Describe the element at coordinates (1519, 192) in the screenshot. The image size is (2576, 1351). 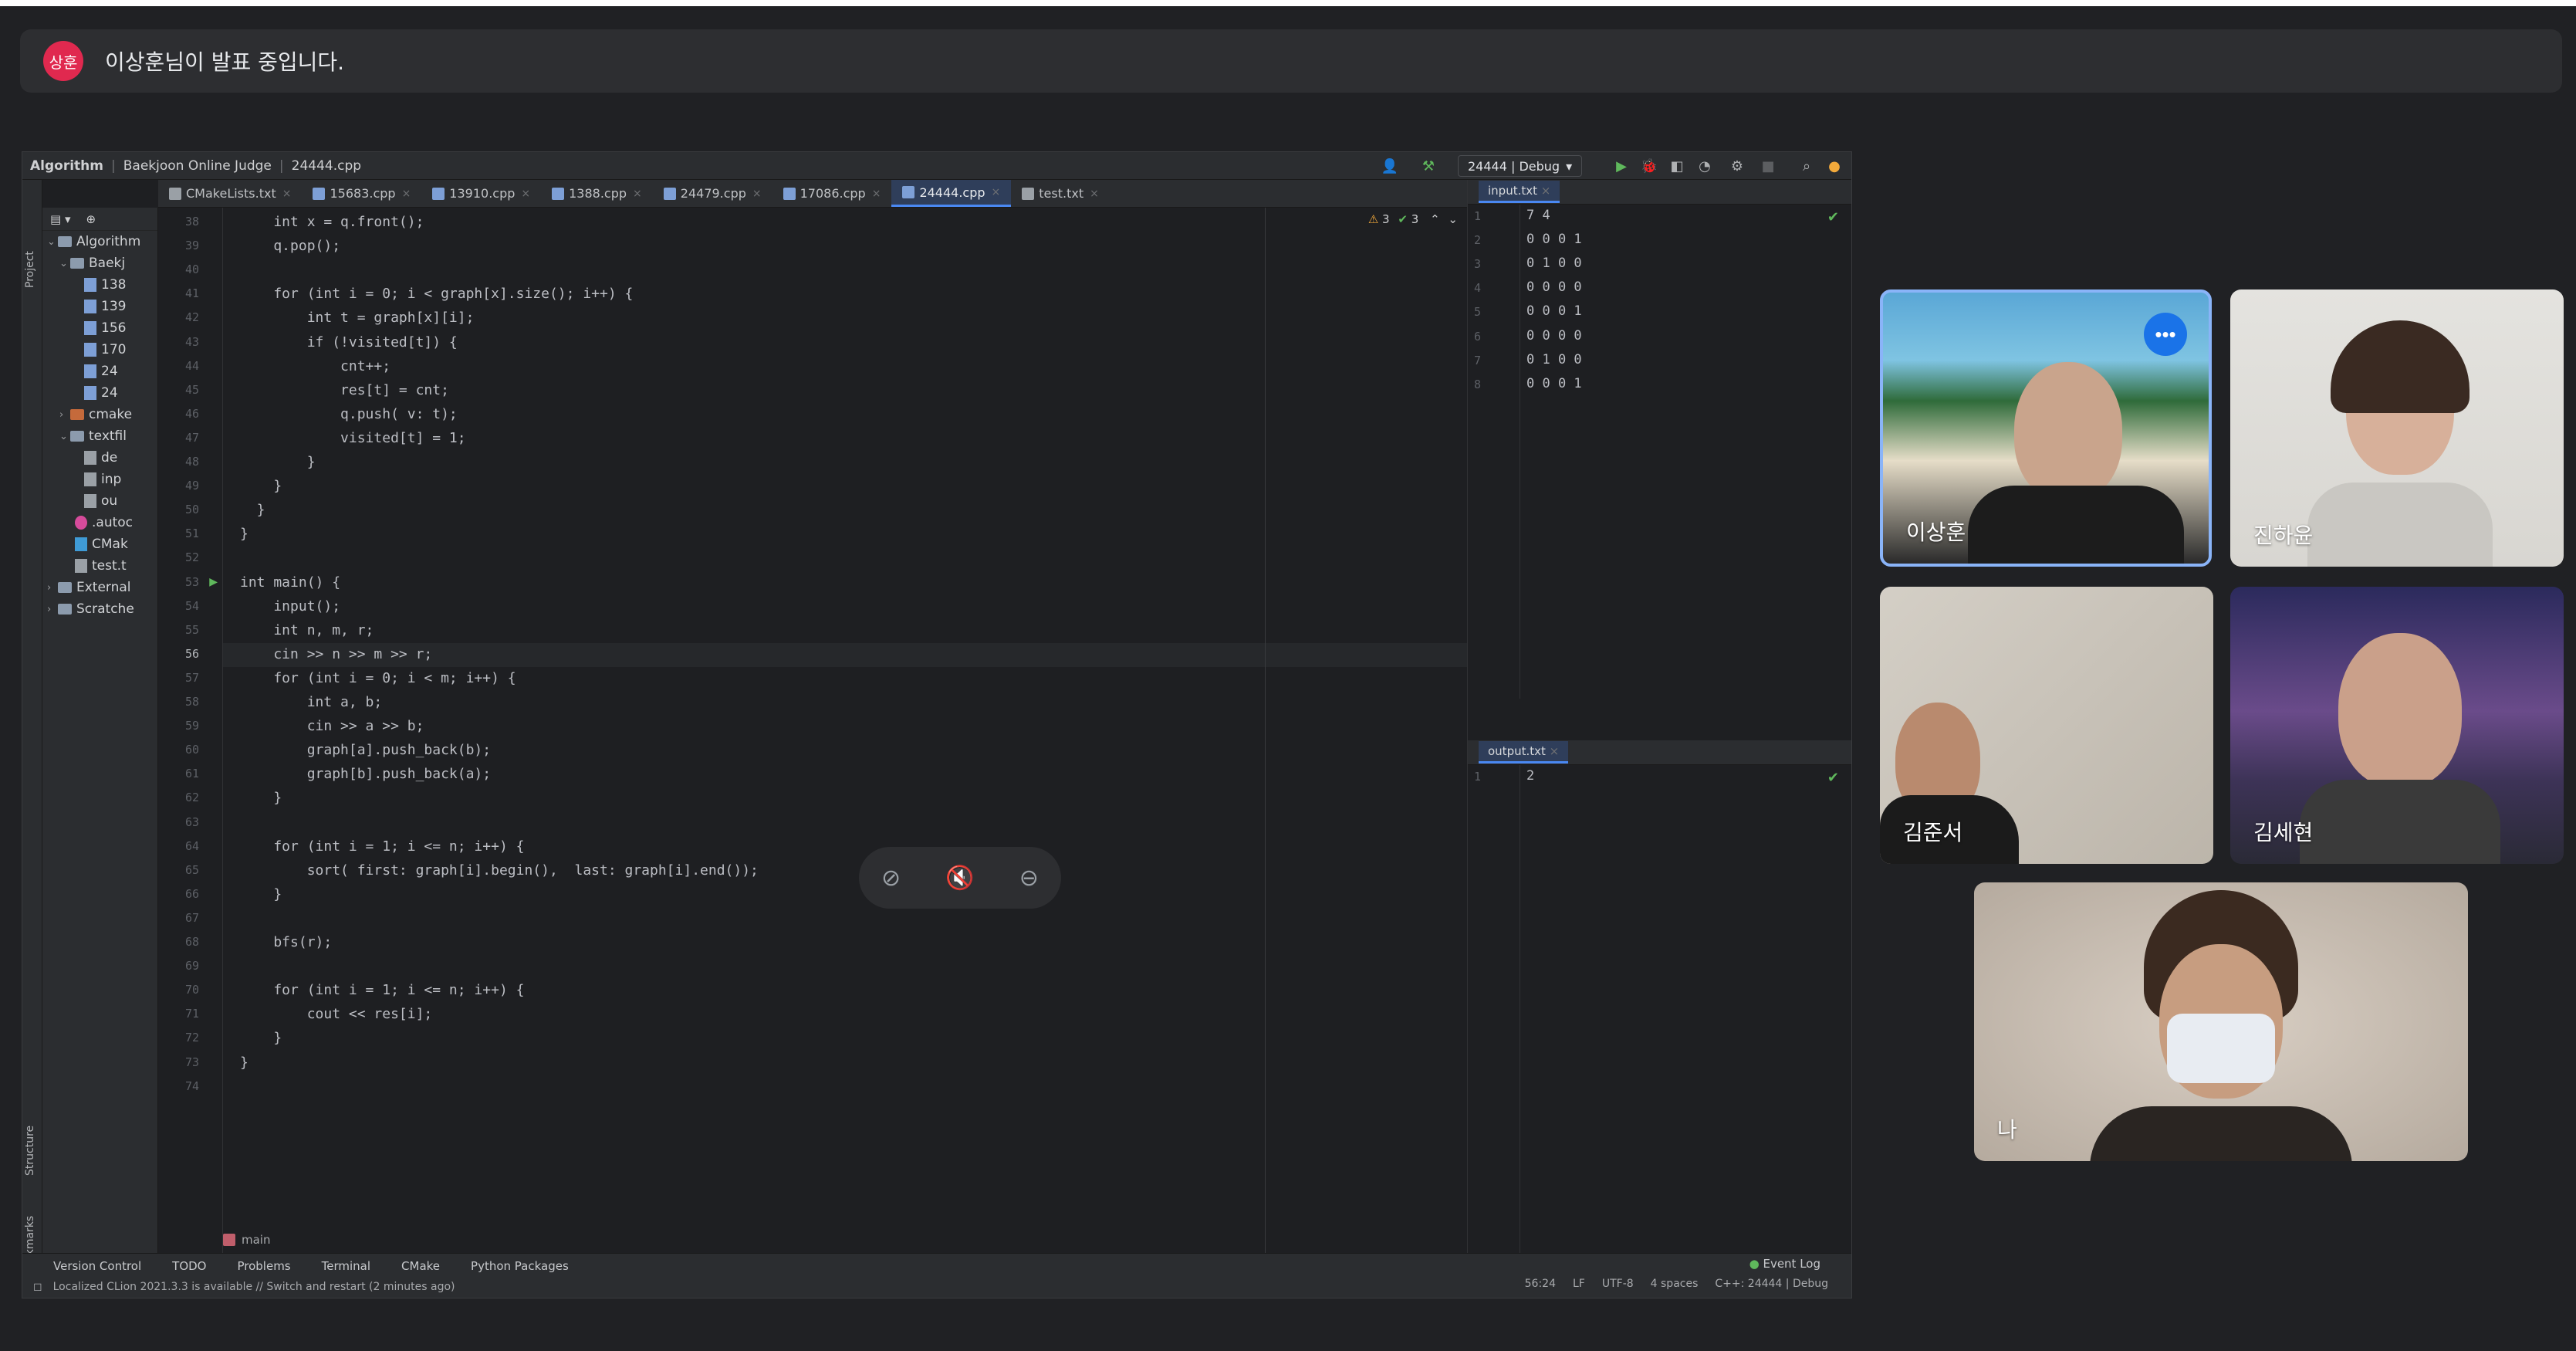
I see `input-tab: input.txt ×` at that location.